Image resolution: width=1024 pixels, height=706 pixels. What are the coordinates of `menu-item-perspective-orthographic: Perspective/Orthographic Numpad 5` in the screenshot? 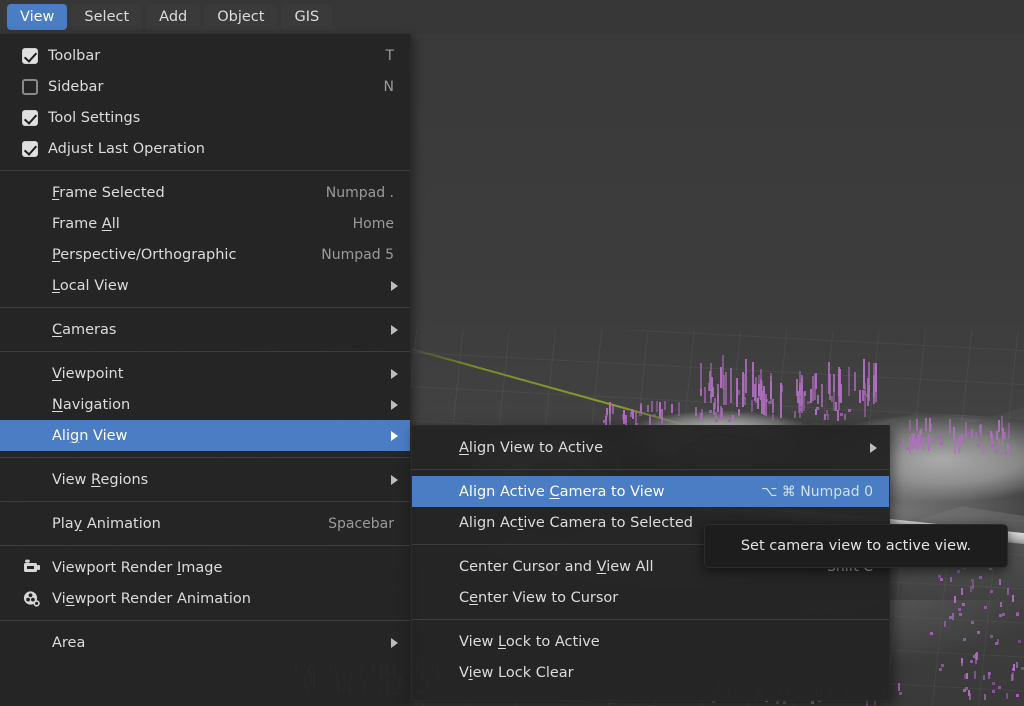 It's located at (205, 254).